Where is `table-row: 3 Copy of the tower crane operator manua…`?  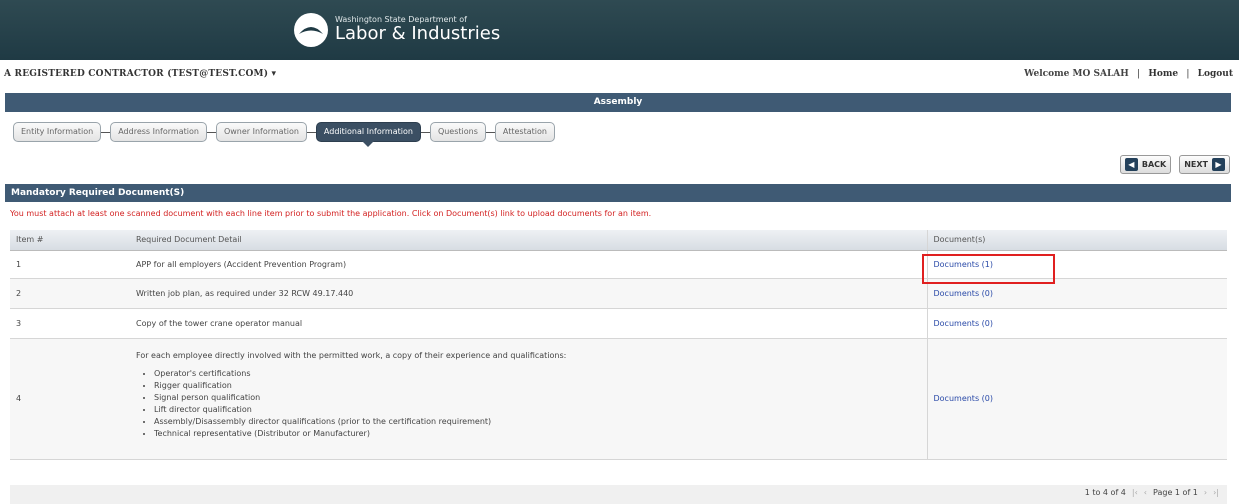 table-row: 3 Copy of the tower crane operator manua… is located at coordinates (618, 323).